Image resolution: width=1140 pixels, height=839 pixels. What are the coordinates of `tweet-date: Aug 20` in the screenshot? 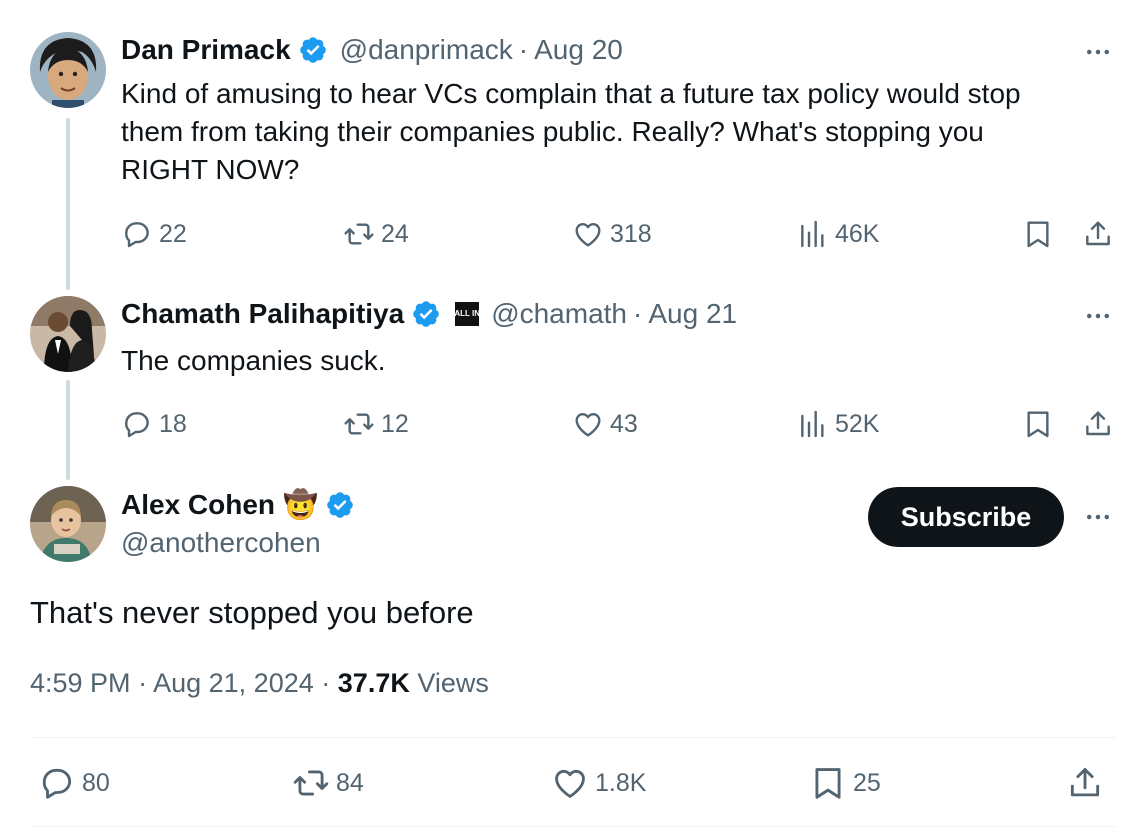 It's located at (578, 50).